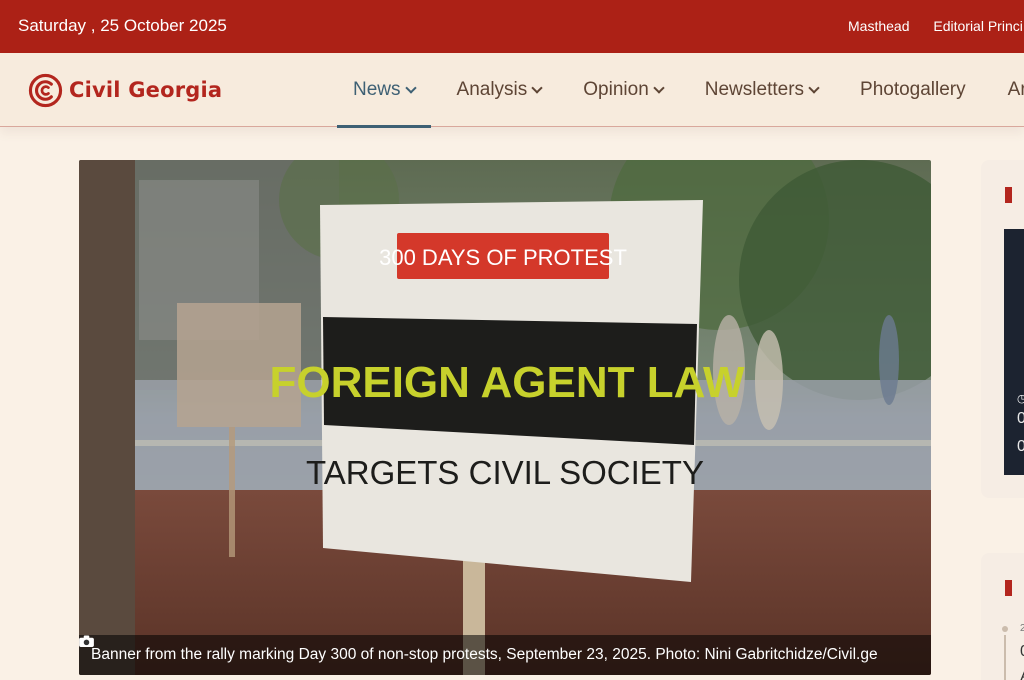  I want to click on nav-item-newsletters: Newsletters, so click(761, 90).